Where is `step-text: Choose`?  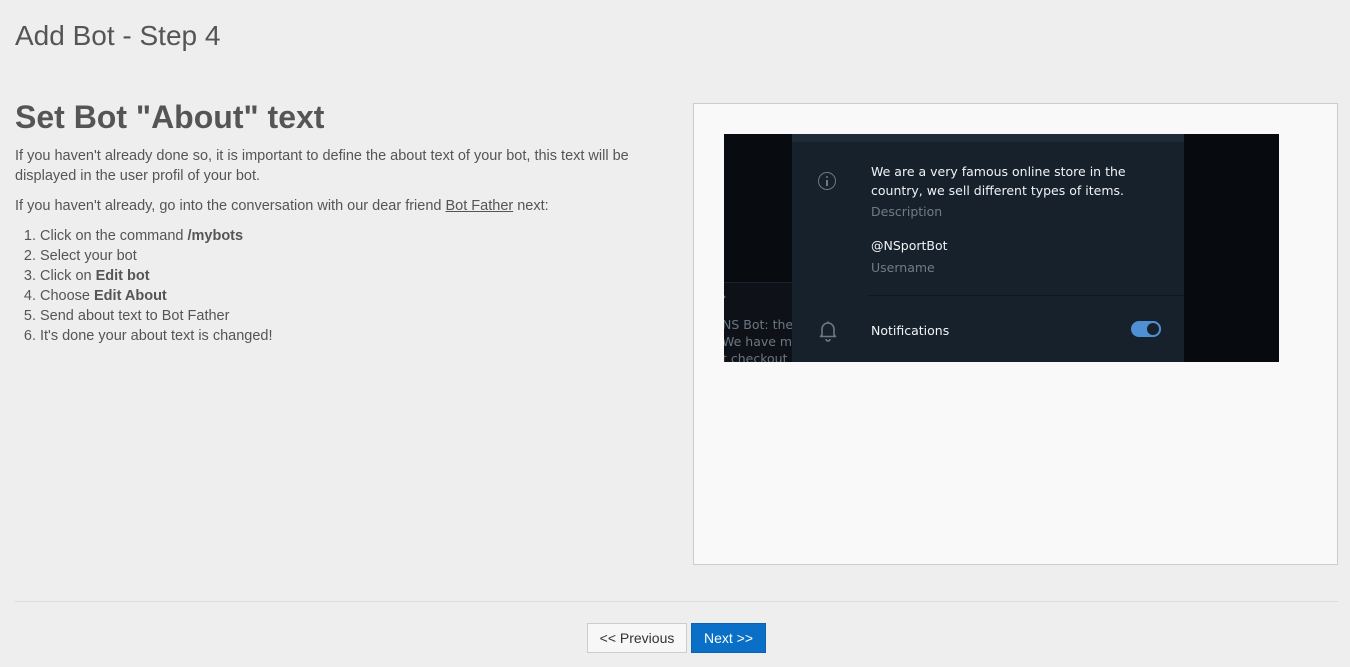 step-text: Choose is located at coordinates (67, 296).